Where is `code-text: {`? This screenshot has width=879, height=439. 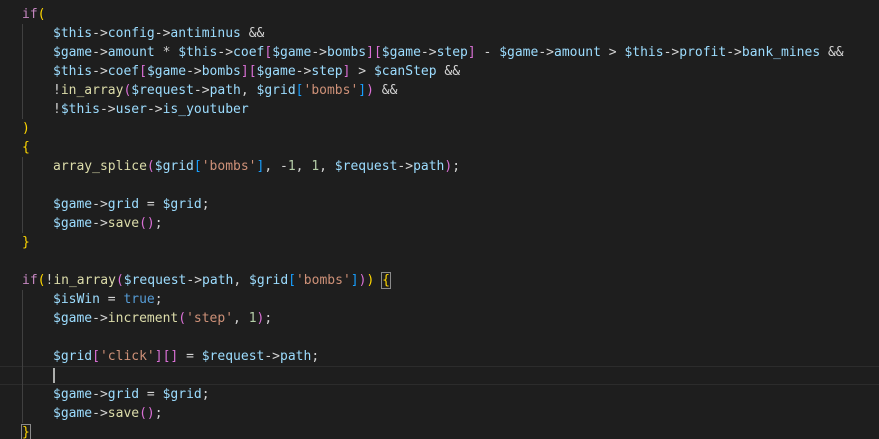
code-text: { is located at coordinates (26, 147).